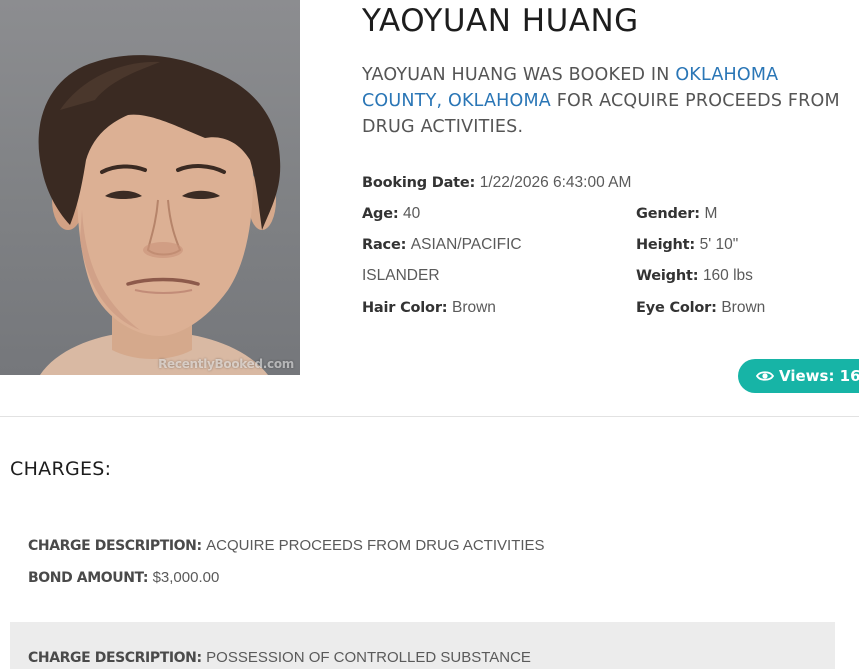 The height and width of the screenshot is (669, 859). I want to click on section-divider, so click(429, 416).